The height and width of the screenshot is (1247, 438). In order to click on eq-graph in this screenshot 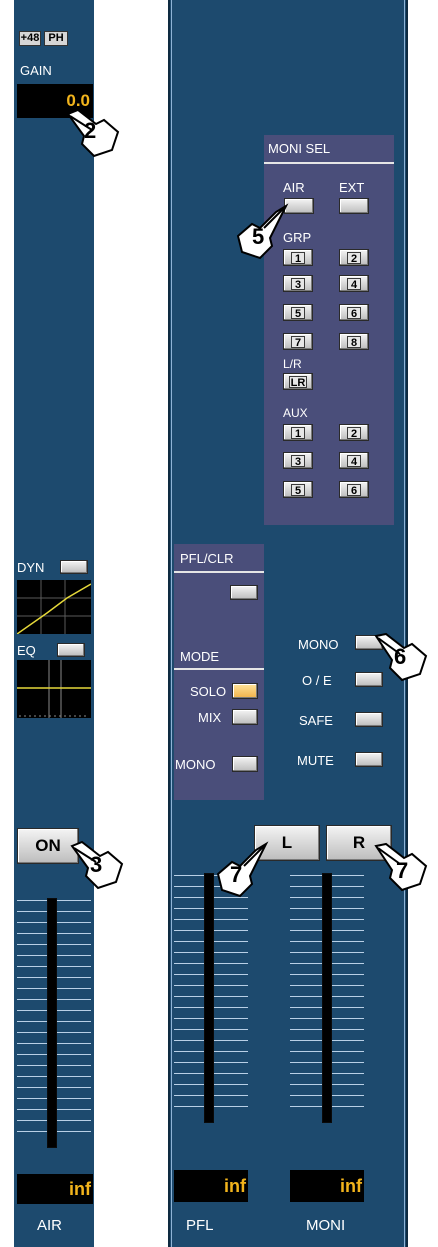, I will do `click(54, 689)`.